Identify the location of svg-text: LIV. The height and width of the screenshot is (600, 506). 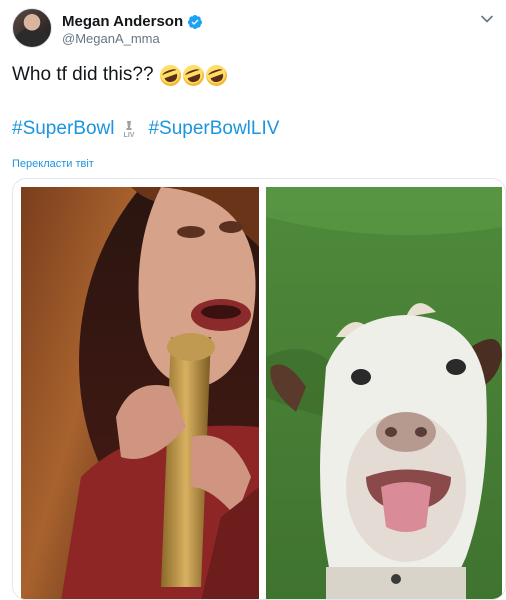
(129, 135).